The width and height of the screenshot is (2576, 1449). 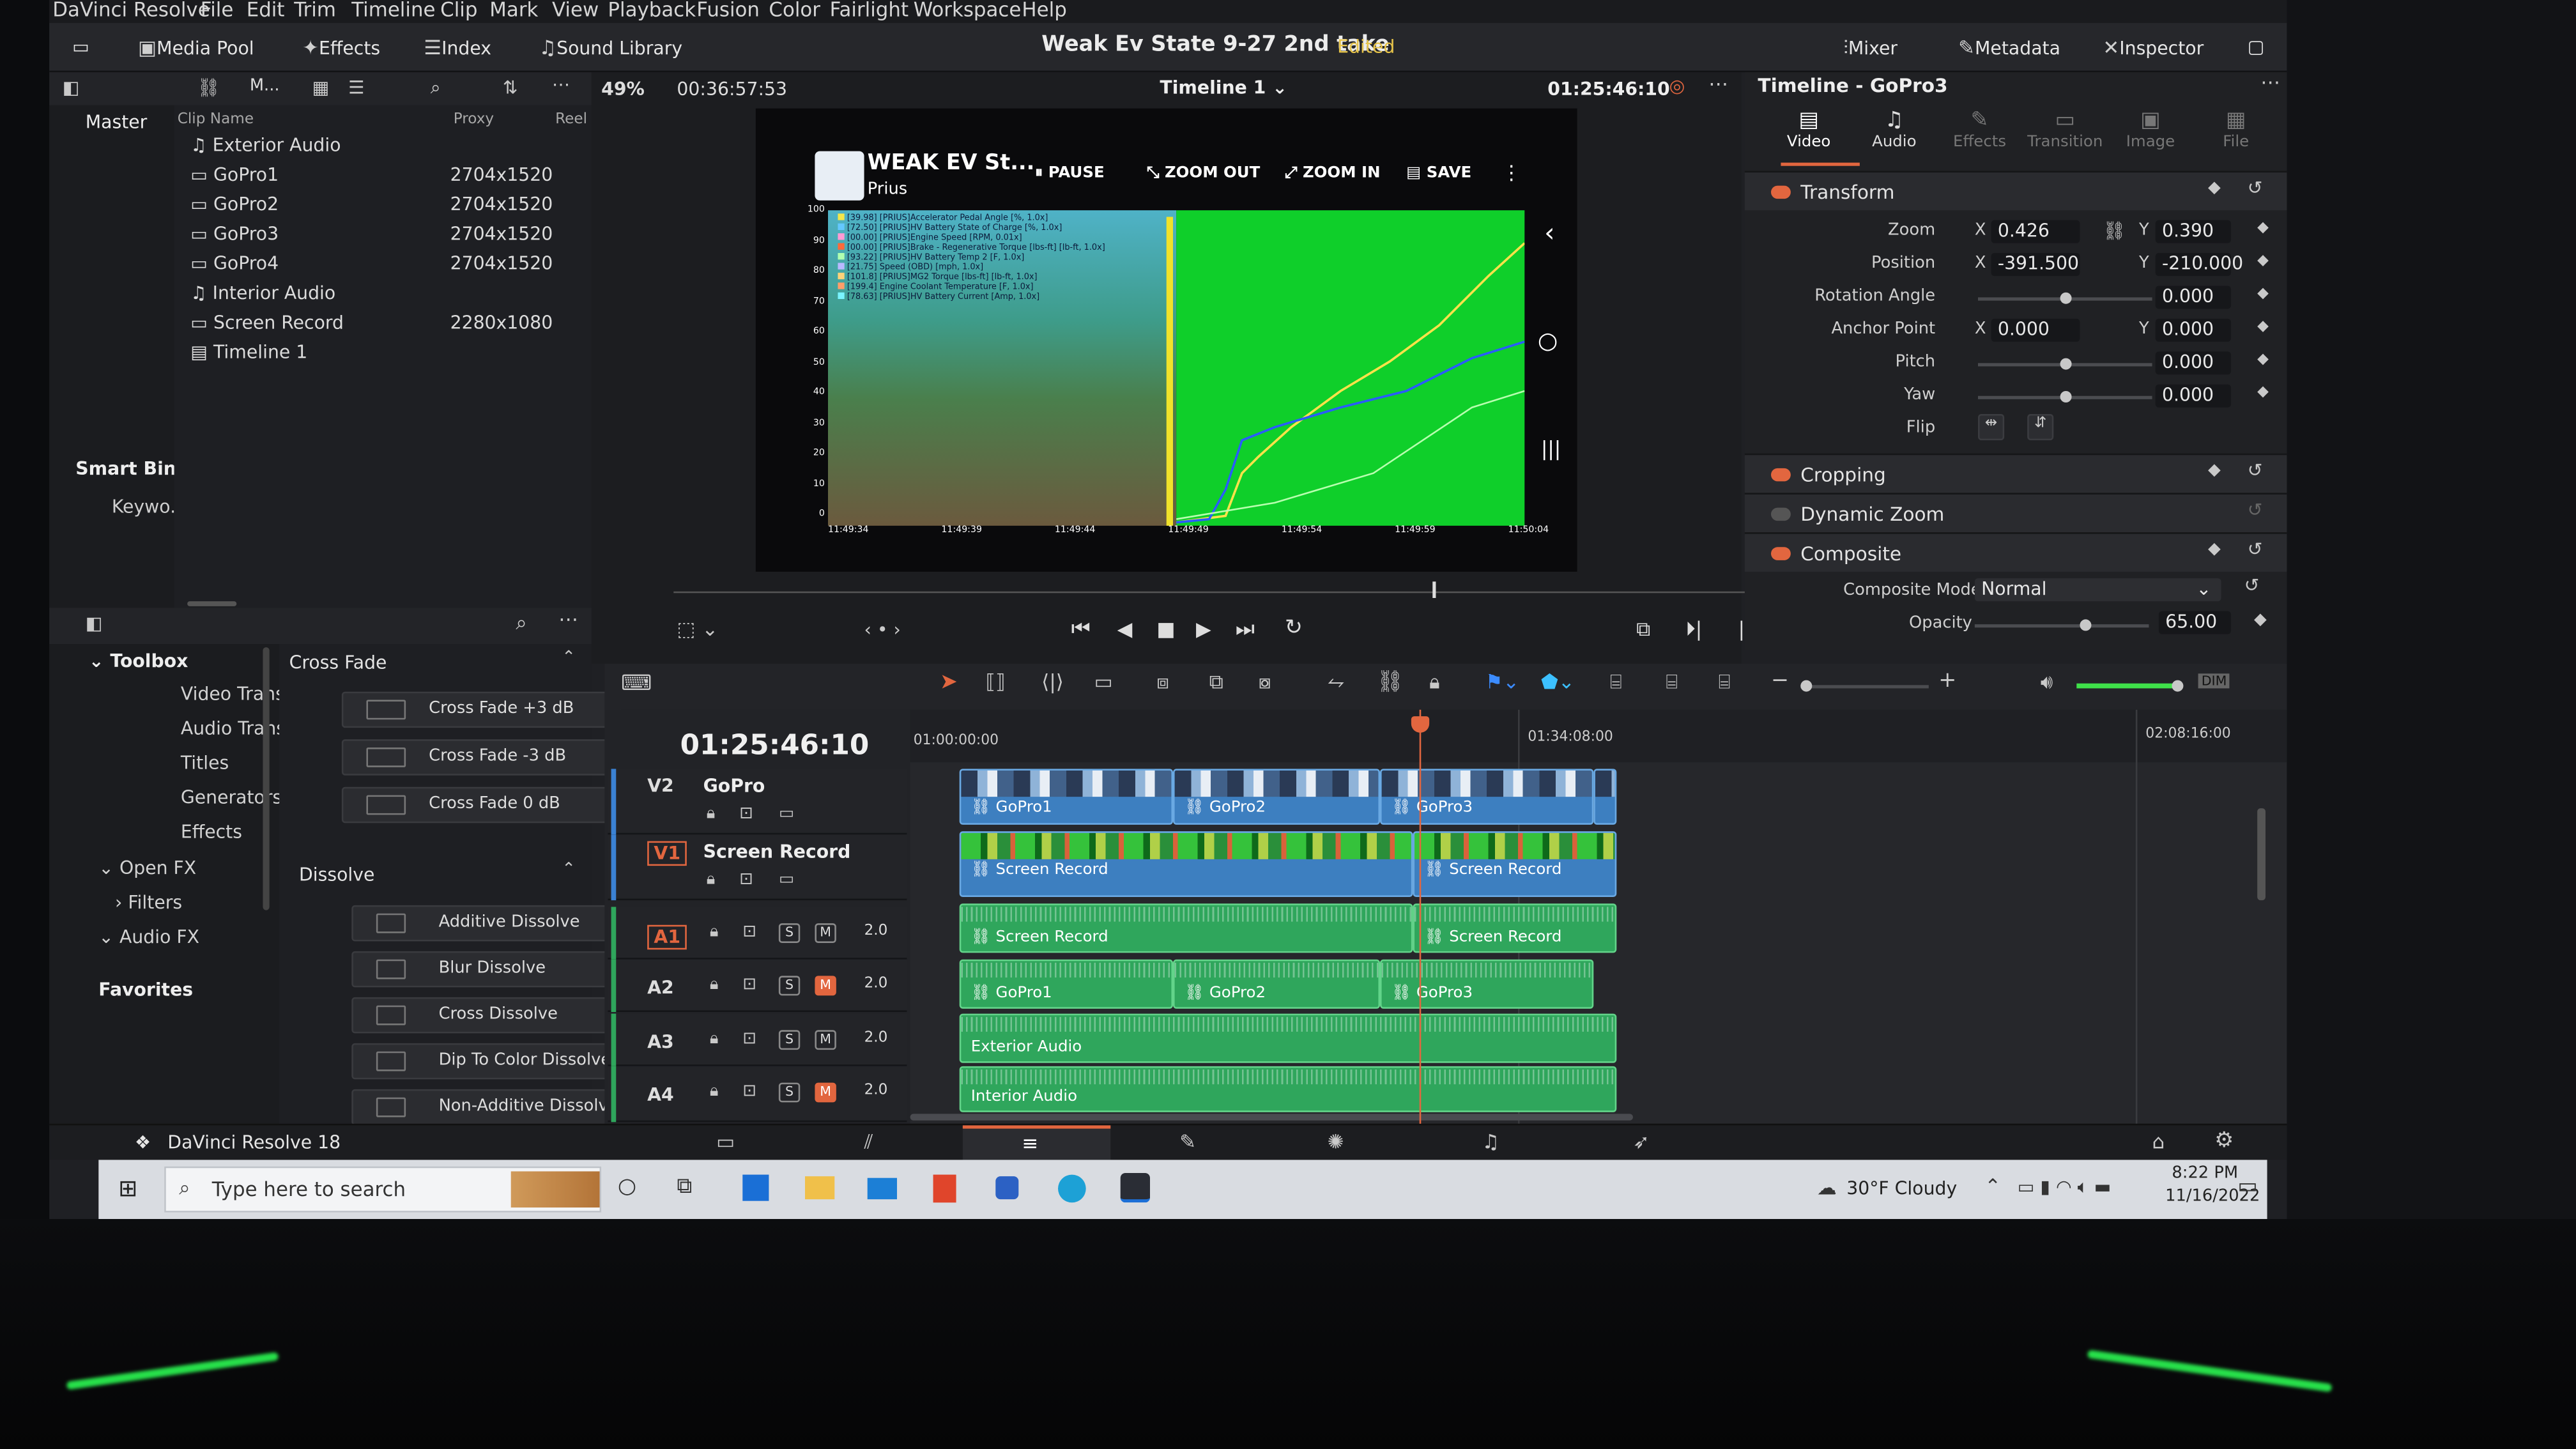 I want to click on menu-timeline: Timeline, so click(x=393, y=10).